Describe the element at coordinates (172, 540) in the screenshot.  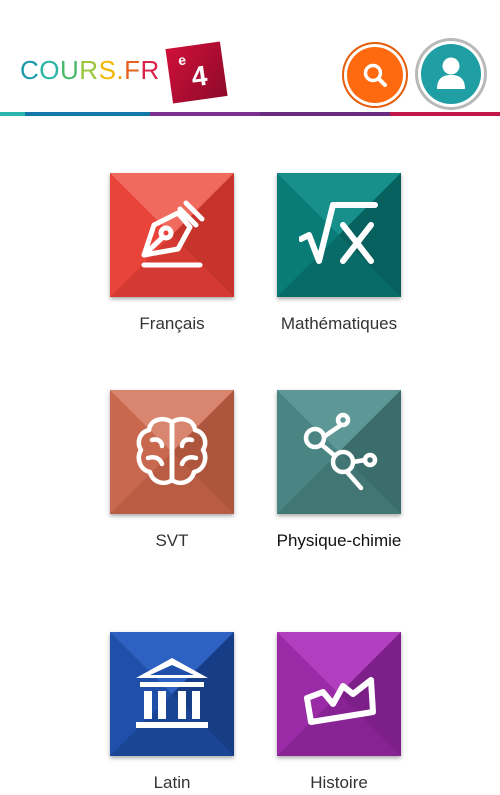
I see `subject-label: SVT` at that location.